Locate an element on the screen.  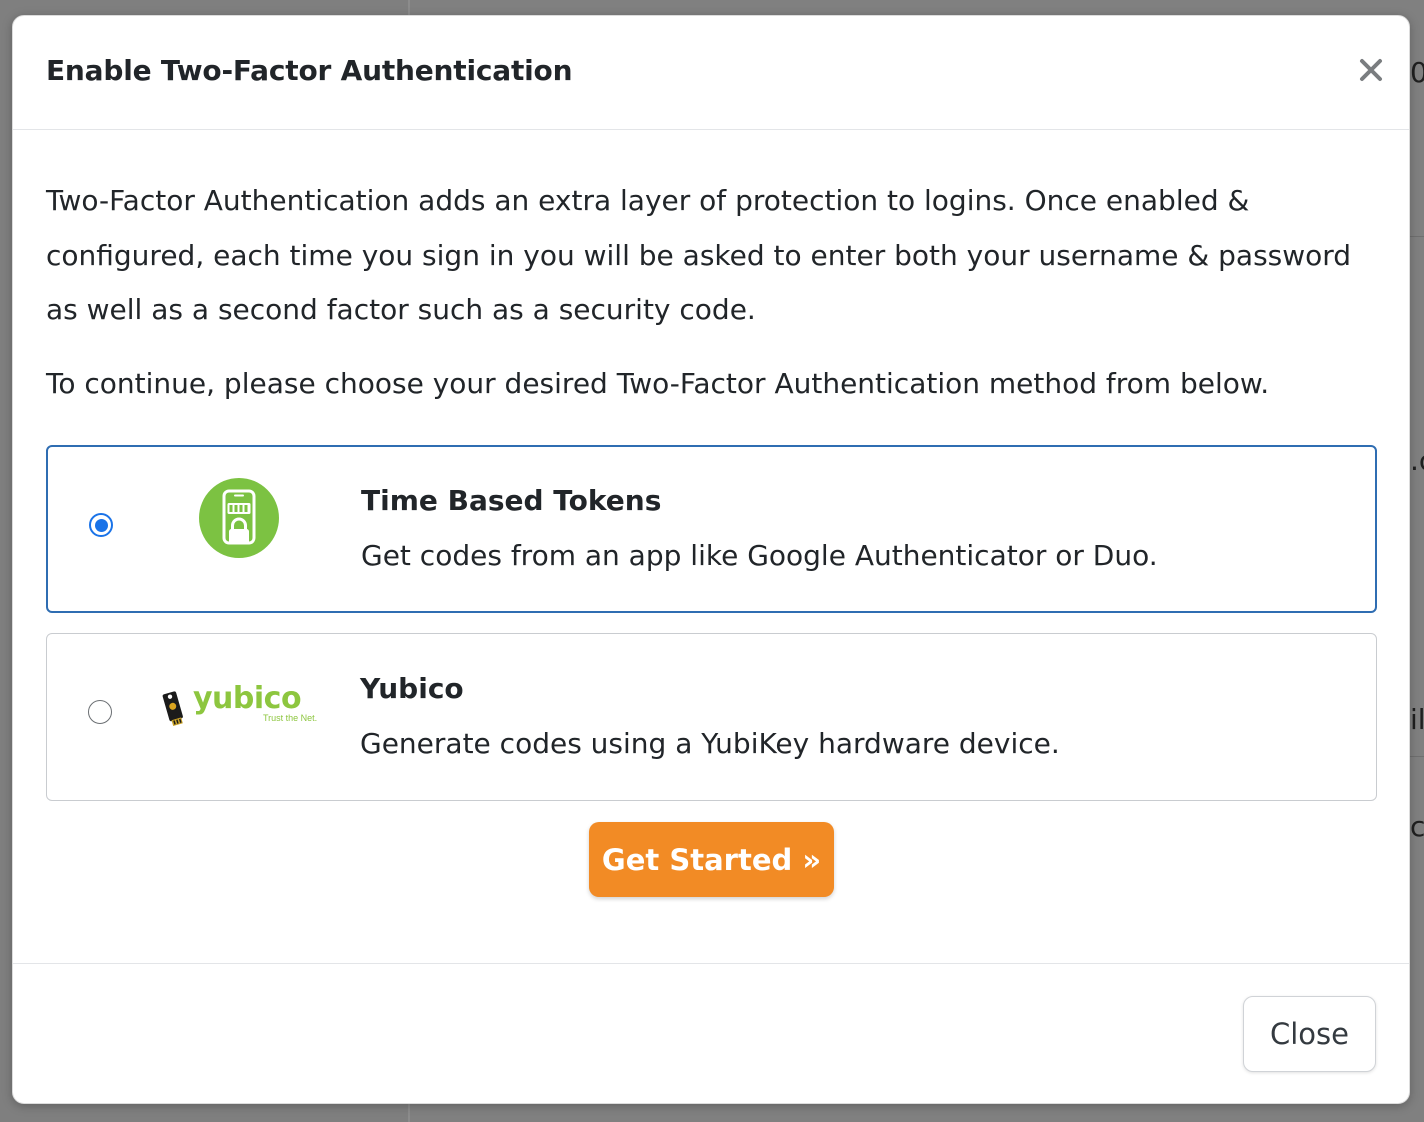
radio-time-based-tokens is located at coordinates (101, 525).